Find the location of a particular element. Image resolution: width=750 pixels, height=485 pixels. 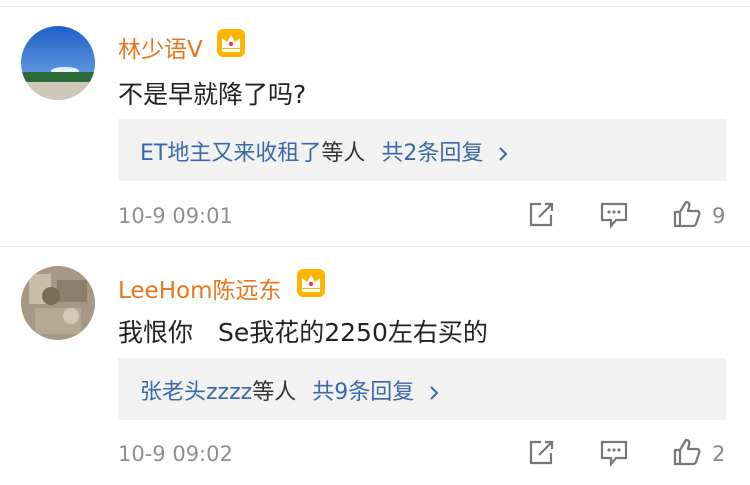

reply-summary: 张老头zzzz等人 共9条回复 is located at coordinates (422, 389).